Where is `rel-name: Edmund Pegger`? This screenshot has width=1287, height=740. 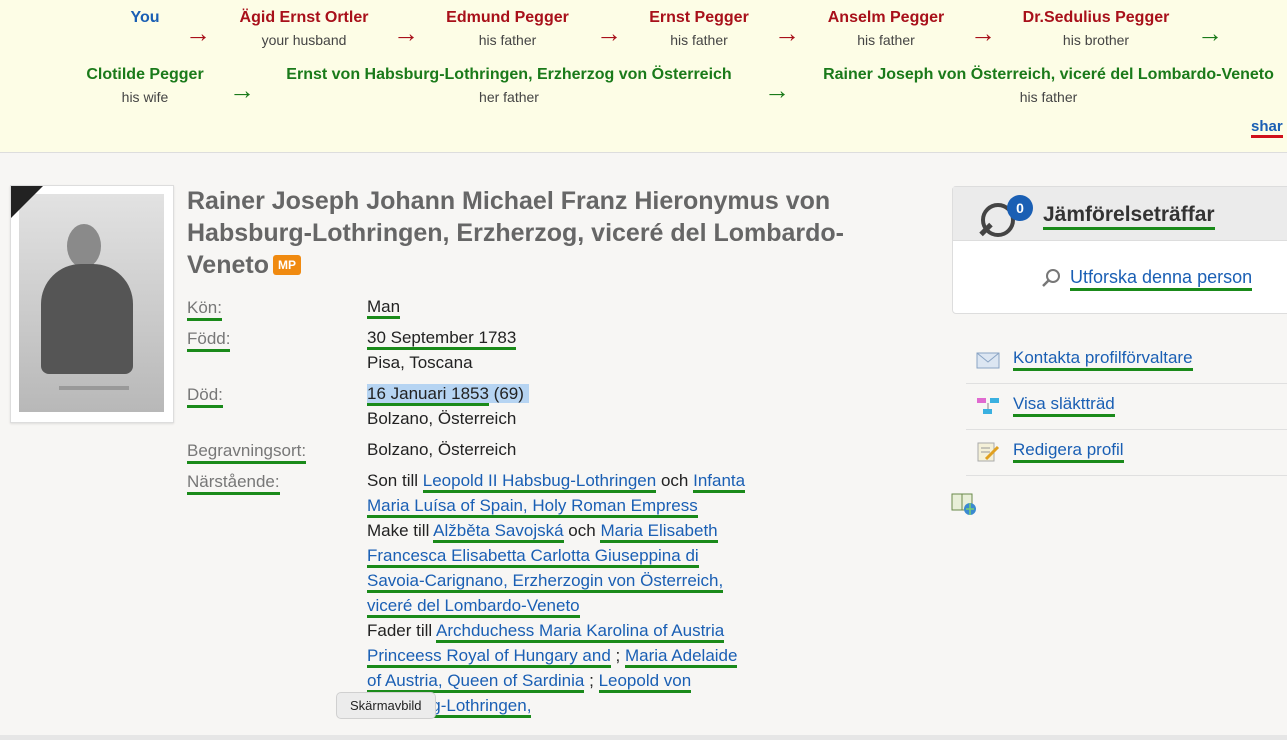 rel-name: Edmund Pegger is located at coordinates (507, 17).